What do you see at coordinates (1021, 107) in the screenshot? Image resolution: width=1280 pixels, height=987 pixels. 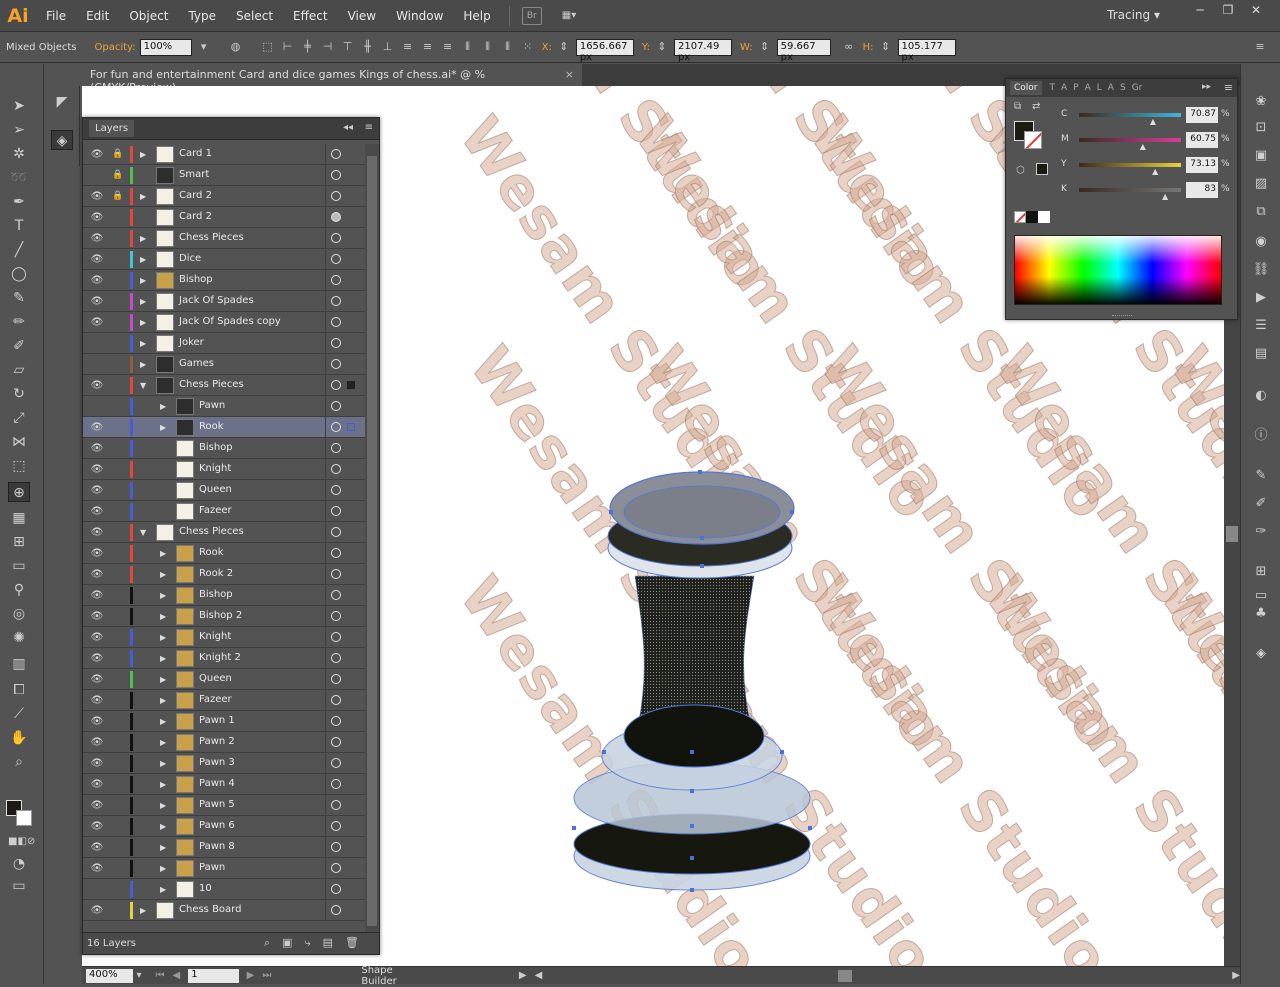 I see `default-colors-icon: ⧉` at bounding box center [1021, 107].